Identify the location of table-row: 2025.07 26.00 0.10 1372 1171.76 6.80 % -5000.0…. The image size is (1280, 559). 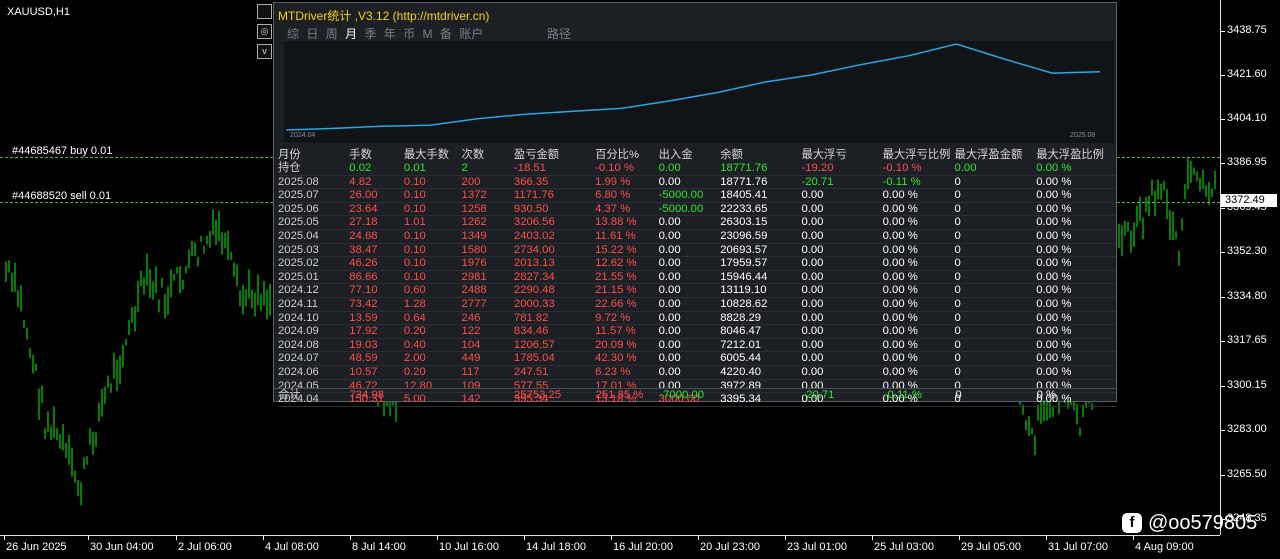
(697, 195).